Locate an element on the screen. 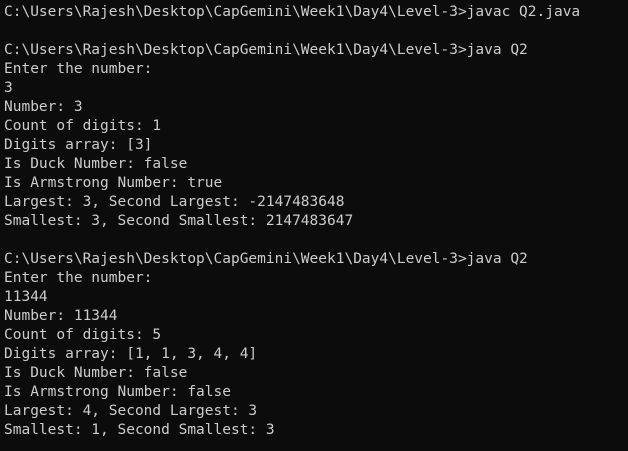 The width and height of the screenshot is (628, 451). output-line: Digits array: [1, 1, 3, 4, 4] is located at coordinates (131, 354).